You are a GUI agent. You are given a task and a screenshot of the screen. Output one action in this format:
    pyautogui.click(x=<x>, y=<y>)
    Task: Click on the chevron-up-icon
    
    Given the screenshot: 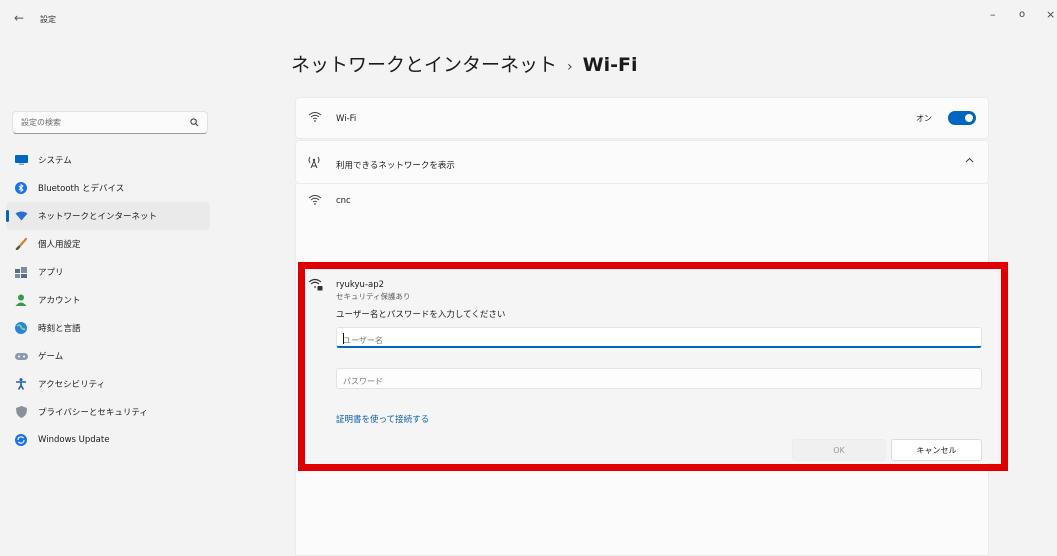 What is the action you would take?
    pyautogui.click(x=969, y=161)
    